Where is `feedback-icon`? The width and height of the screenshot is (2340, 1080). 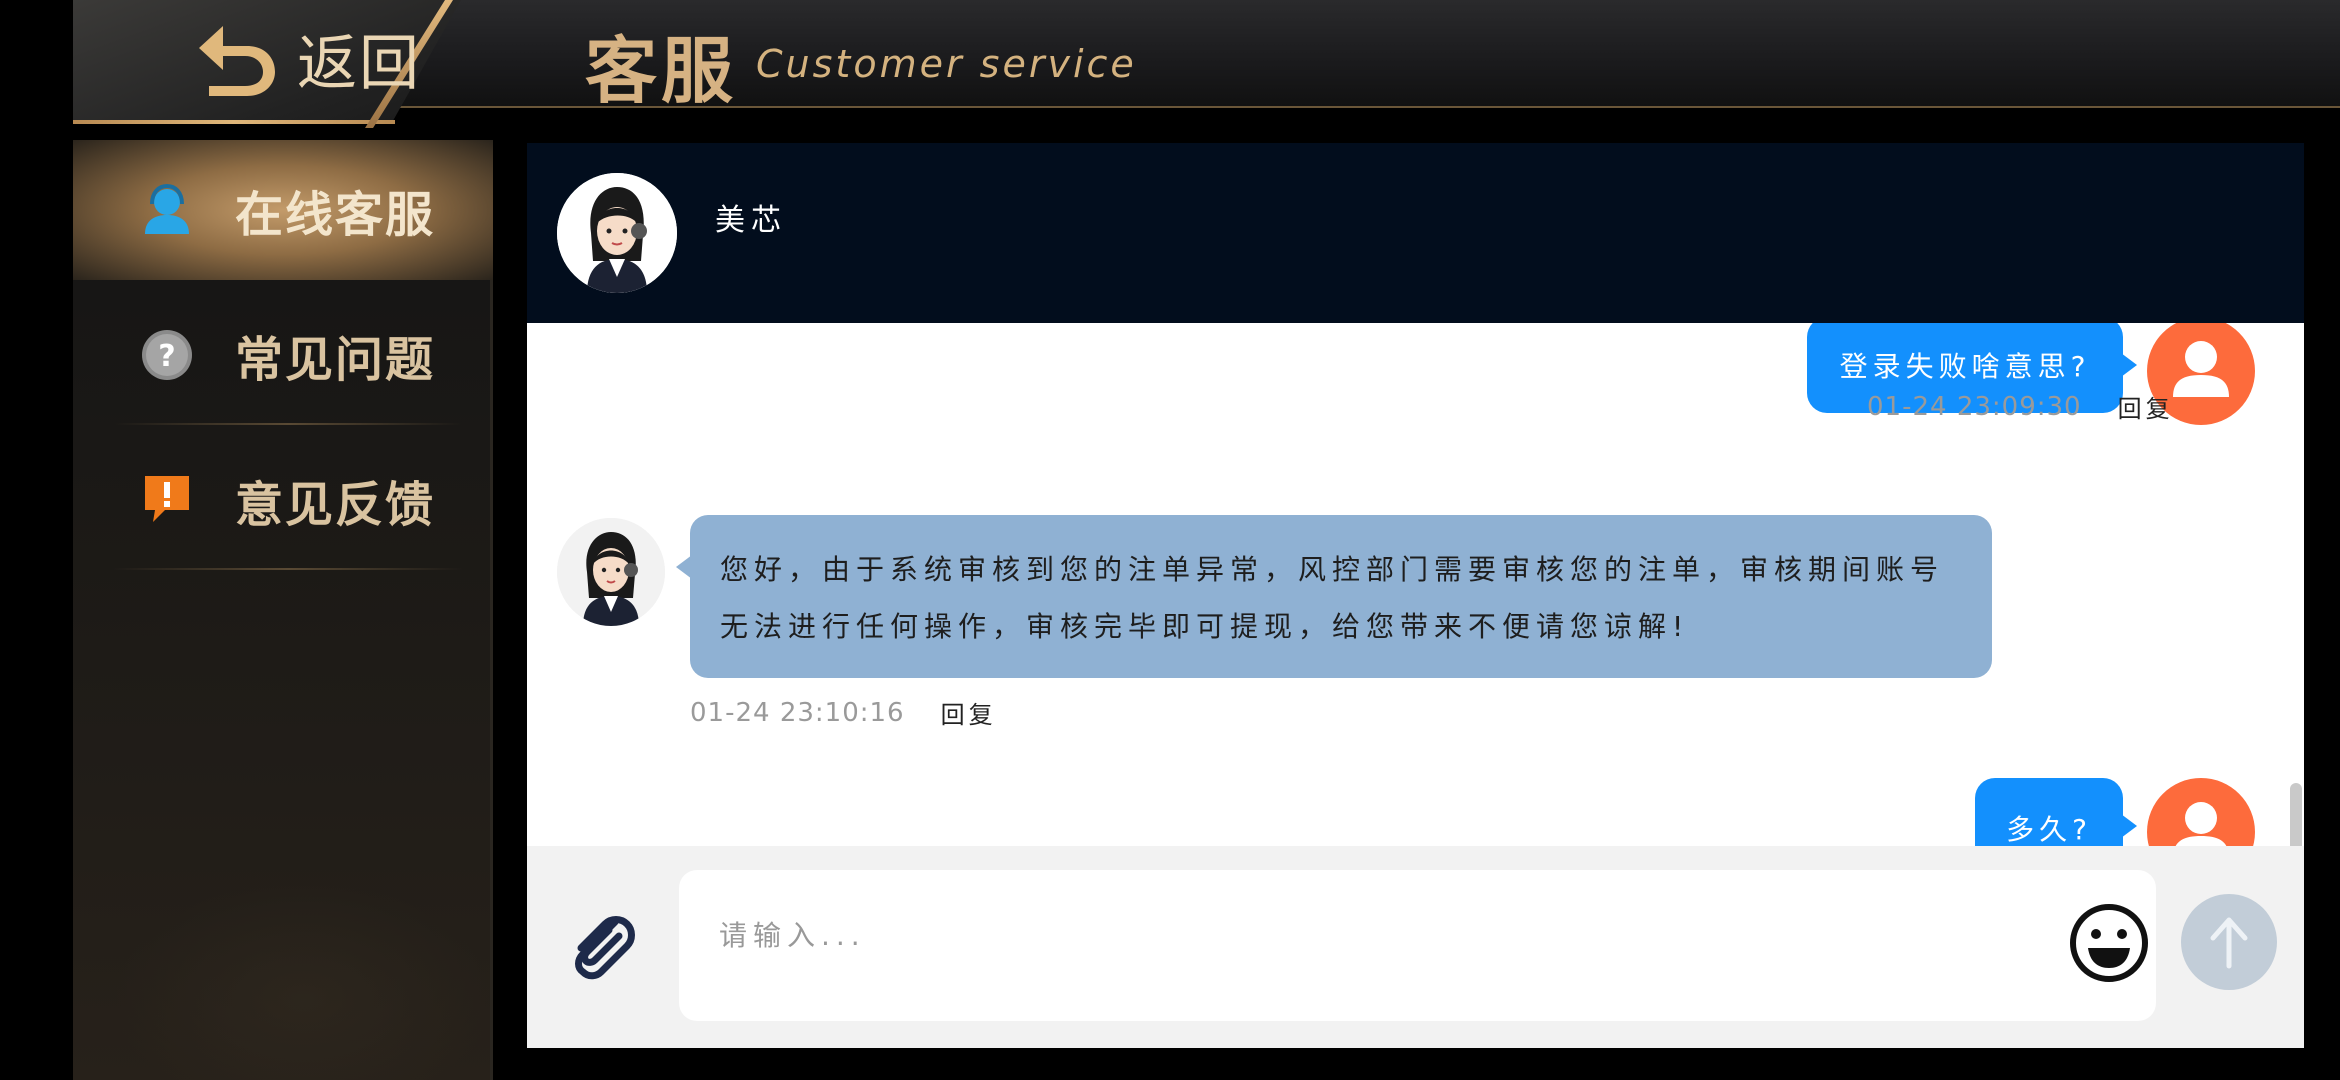
feedback-icon is located at coordinates (167, 499).